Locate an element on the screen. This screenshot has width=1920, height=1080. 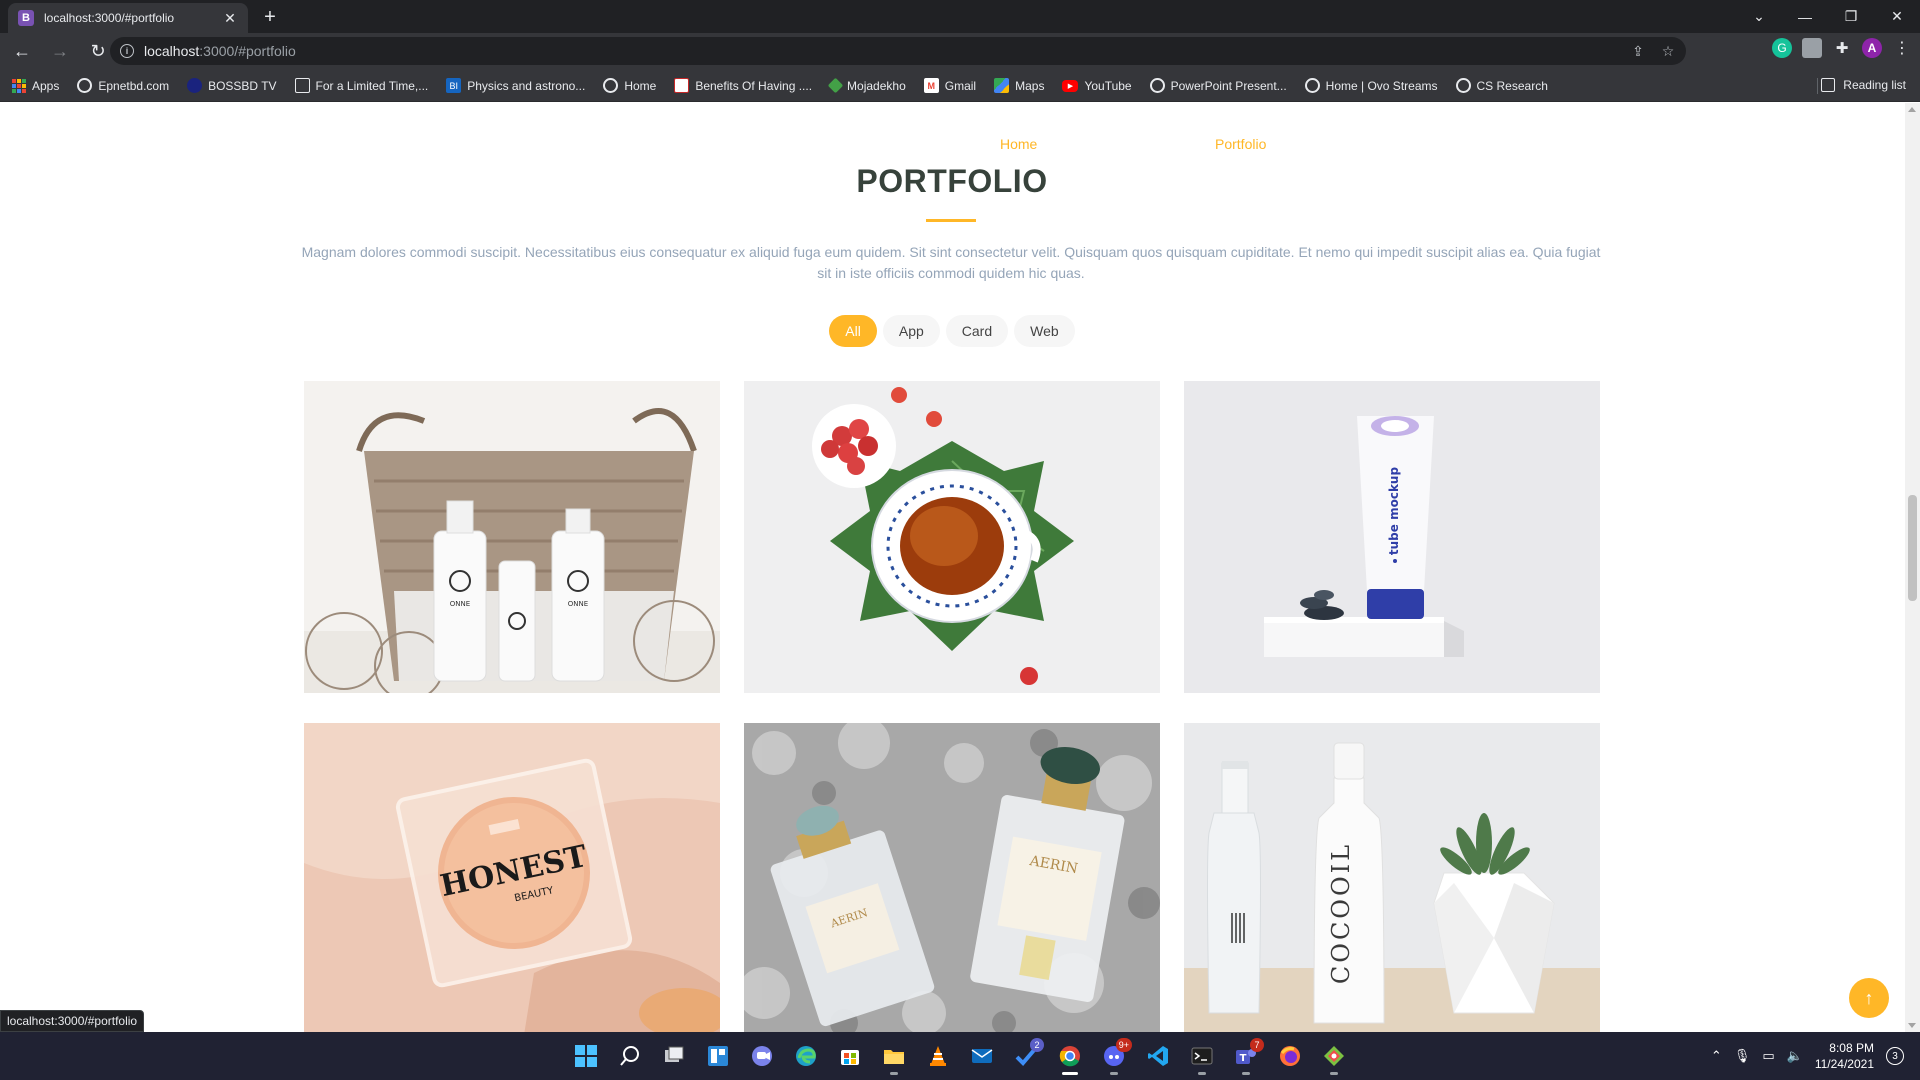
portfolio-item-aerin-perfume: AERIN AERIN is located at coordinates (952, 877).